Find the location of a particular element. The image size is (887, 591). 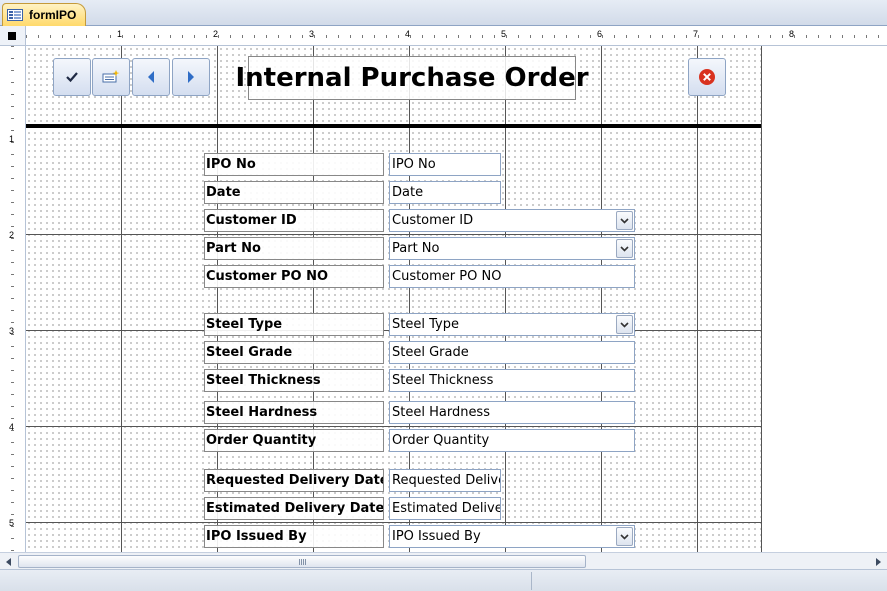

input-requested-delivery-date: Requested Delive is located at coordinates (445, 480).